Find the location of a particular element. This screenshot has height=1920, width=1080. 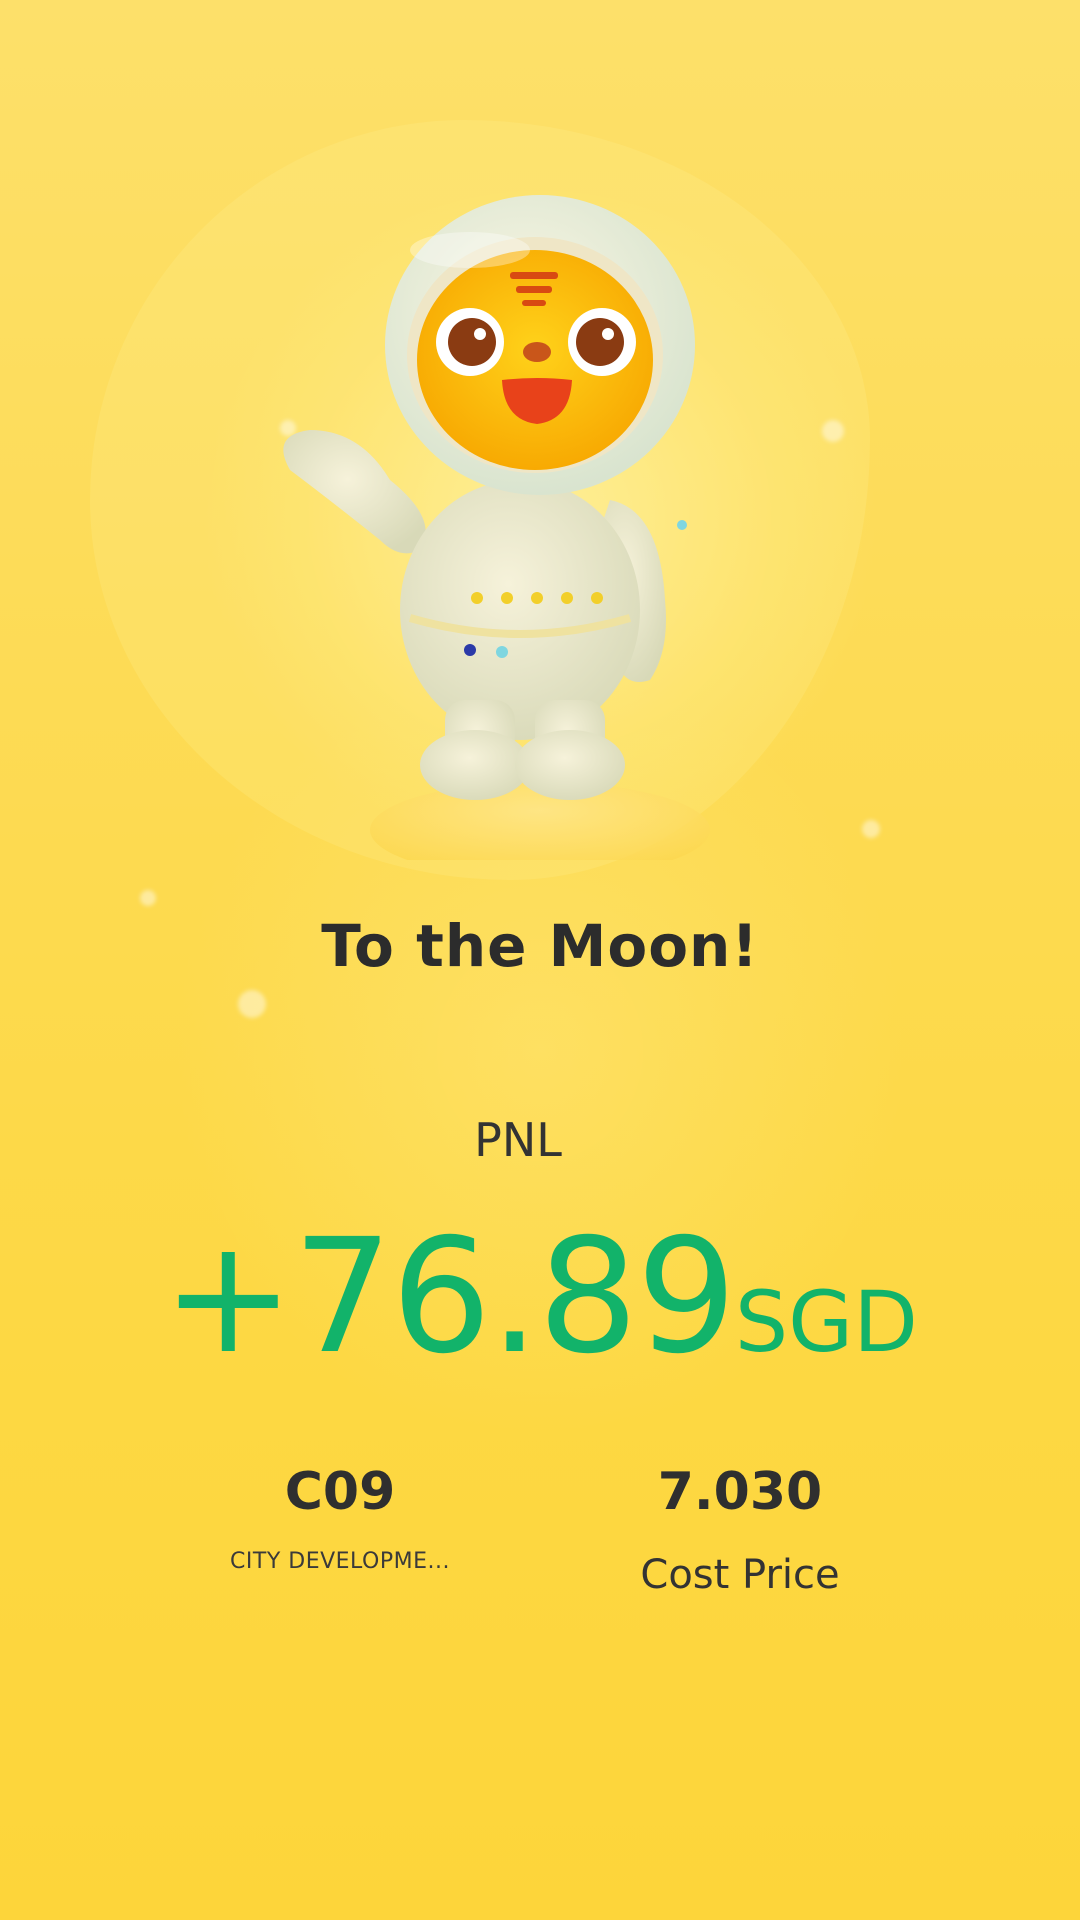

pnl-value: +76.89SGD is located at coordinates (540, 1297).